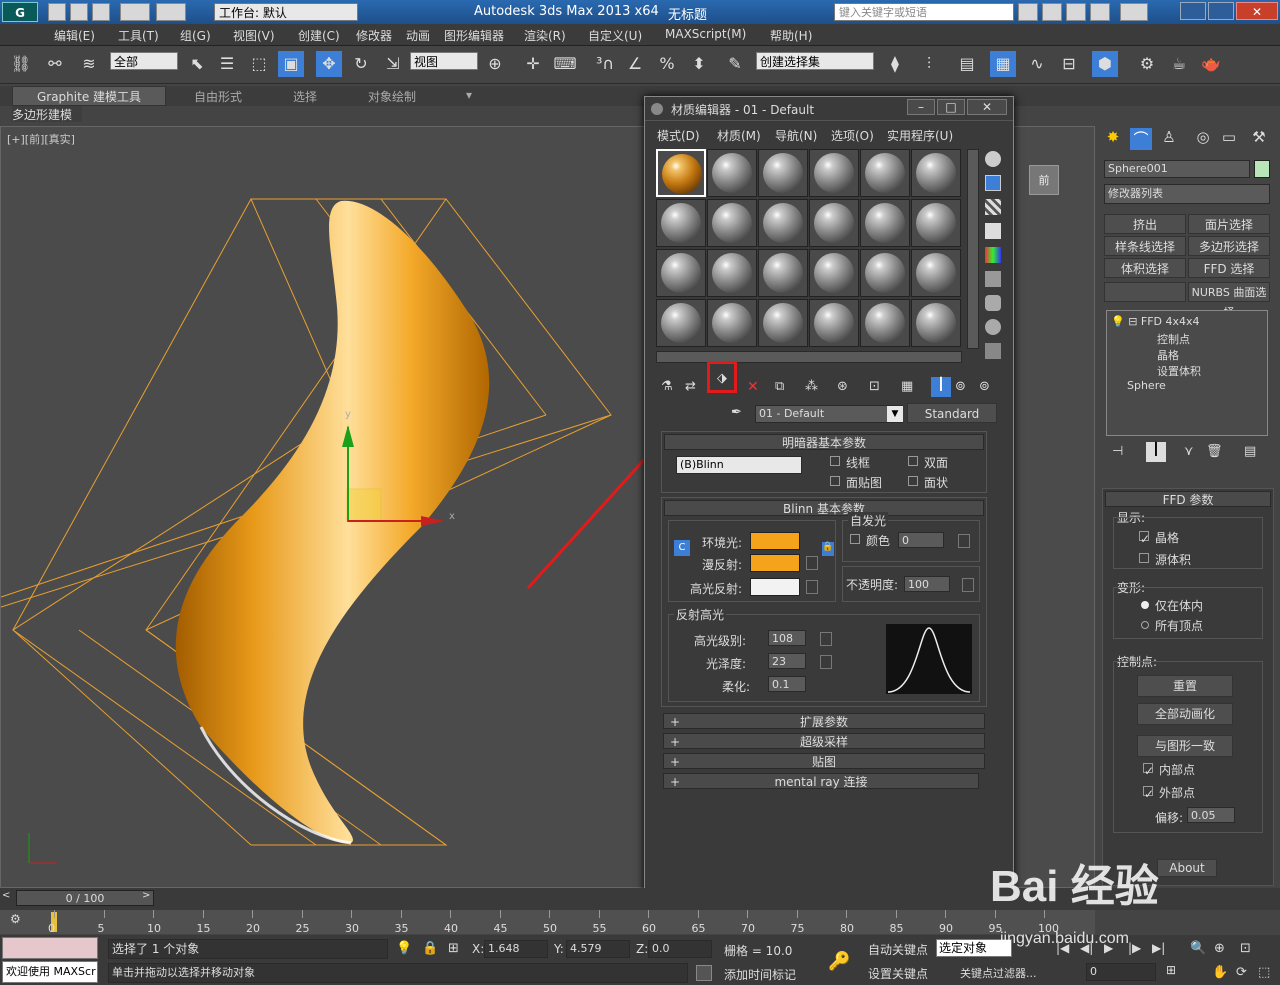  Describe the element at coordinates (1145, 268) in the screenshot. I see `vol-select-button: 体积选择` at that location.